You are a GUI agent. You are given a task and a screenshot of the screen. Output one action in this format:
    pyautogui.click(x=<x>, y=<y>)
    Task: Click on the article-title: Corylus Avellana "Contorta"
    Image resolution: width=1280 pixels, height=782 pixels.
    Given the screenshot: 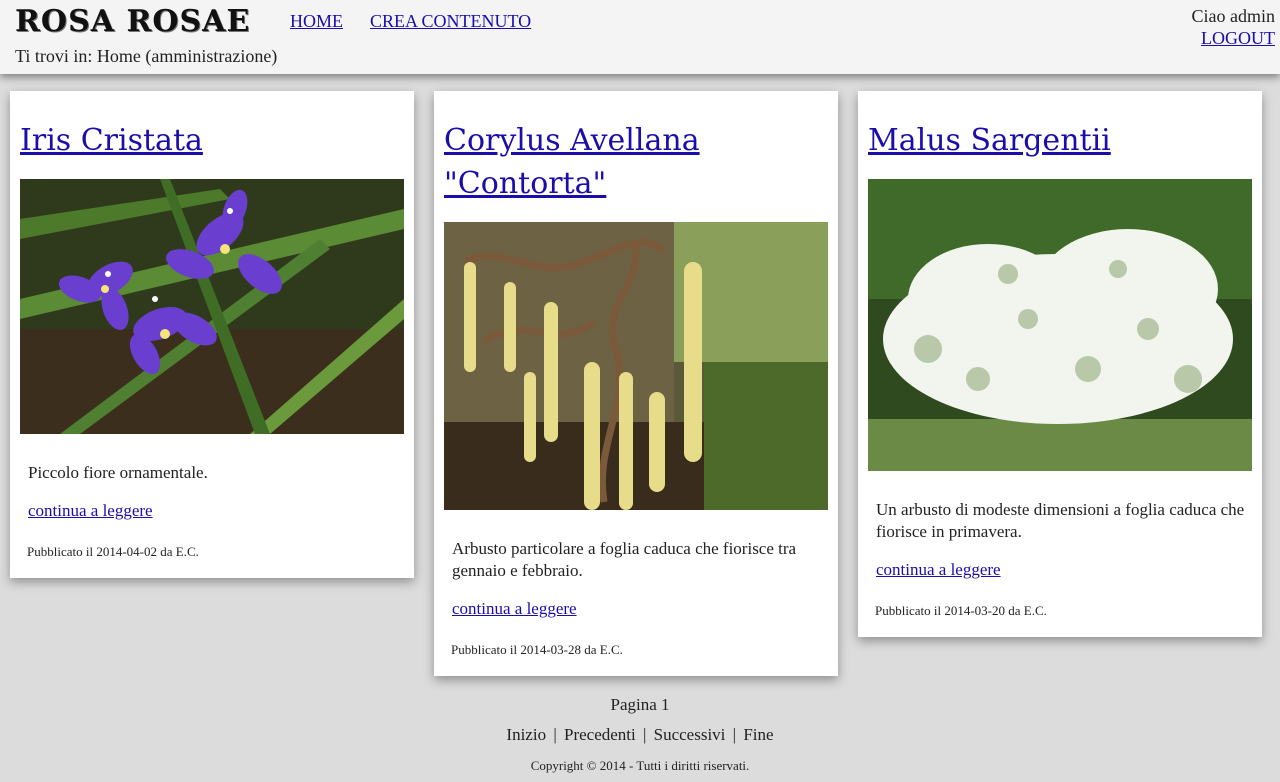 What is the action you would take?
    pyautogui.click(x=636, y=162)
    